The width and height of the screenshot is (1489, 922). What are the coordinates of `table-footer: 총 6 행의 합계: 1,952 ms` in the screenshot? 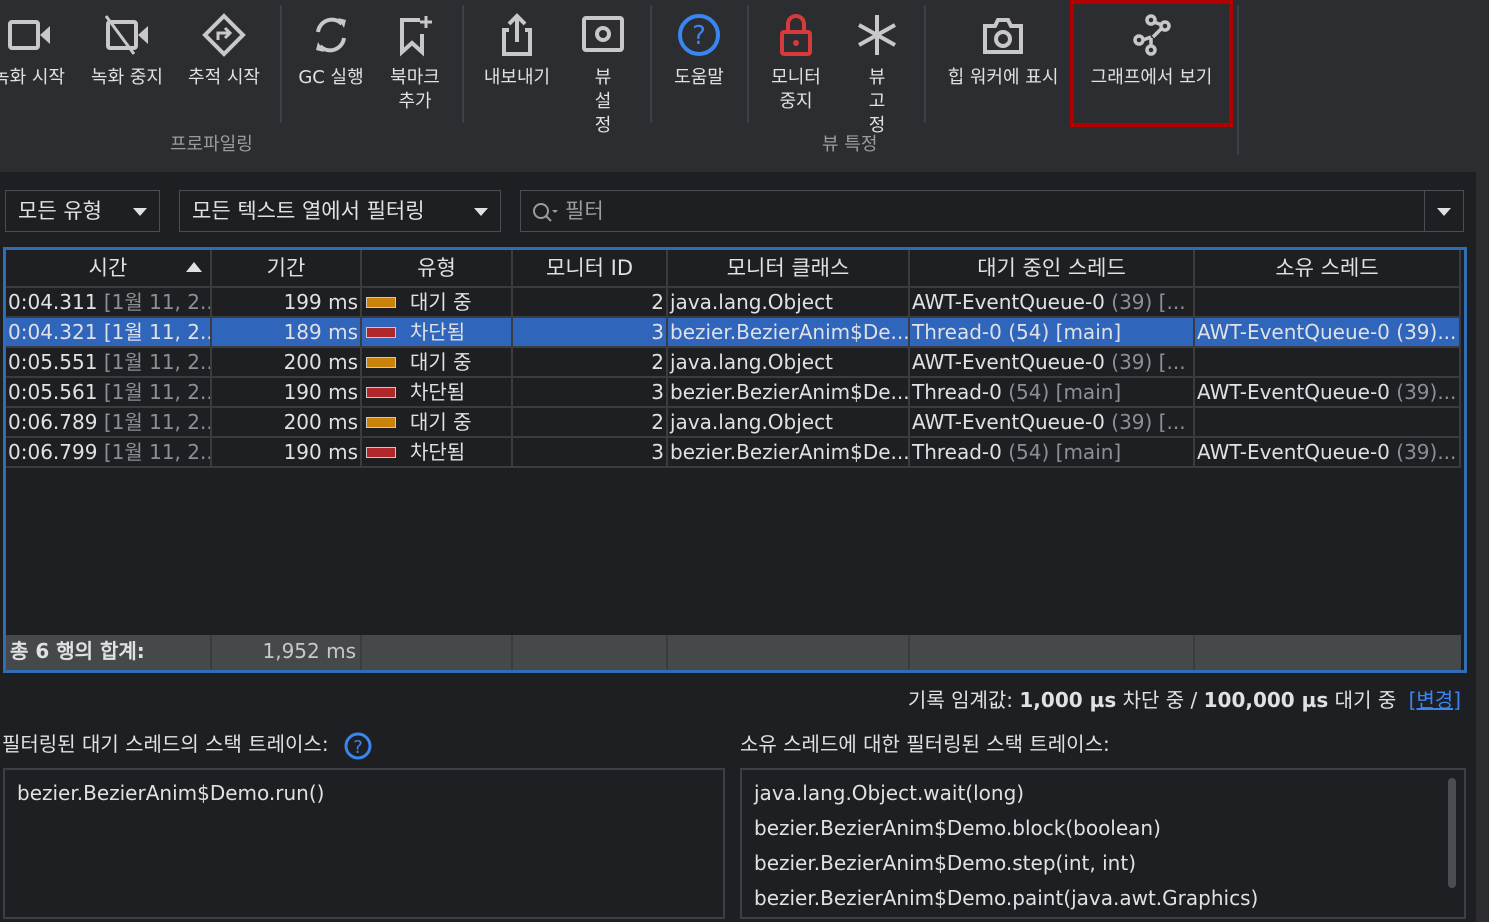 It's located at (733, 652).